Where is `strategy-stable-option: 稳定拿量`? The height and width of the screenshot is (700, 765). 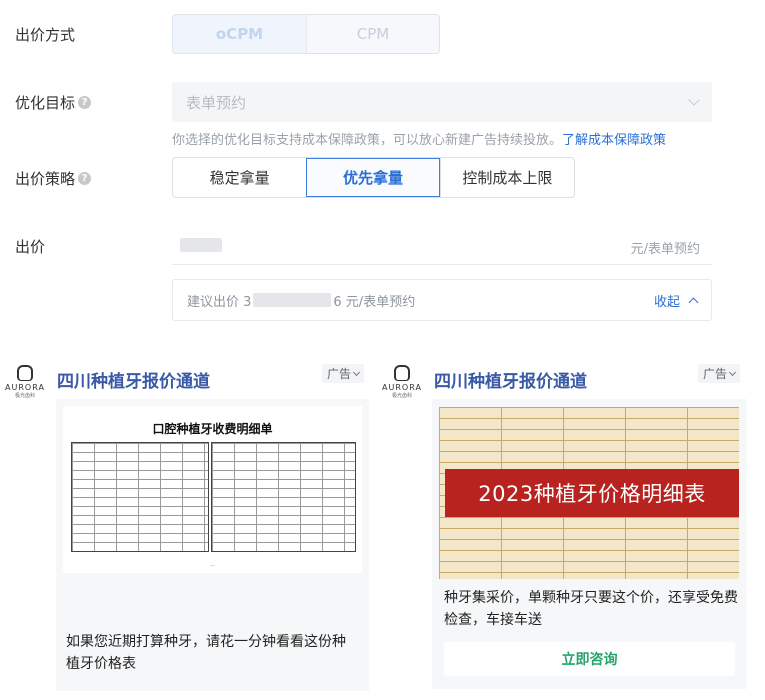 strategy-stable-option: 稳定拿量 is located at coordinates (239, 177).